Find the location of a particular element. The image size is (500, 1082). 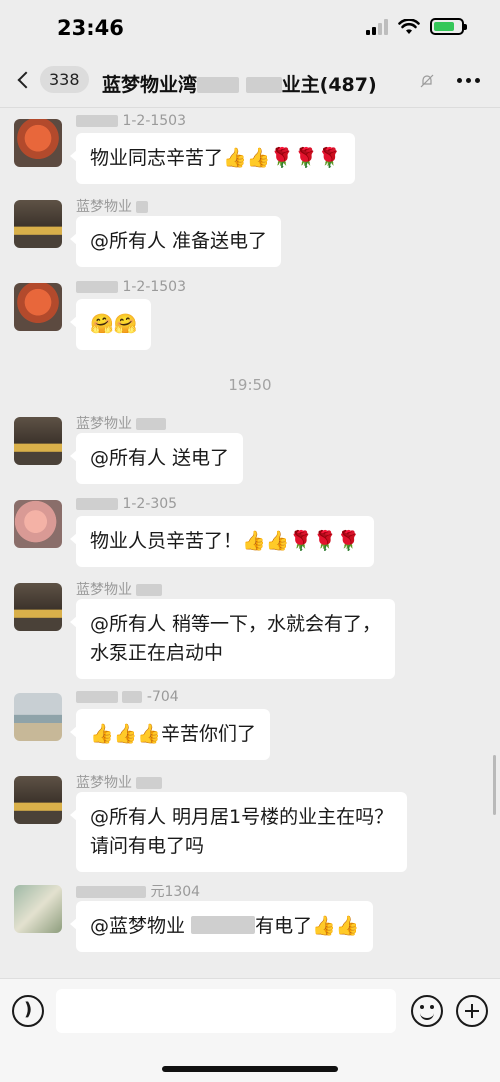

message-bubble: @蓝梦物业 有电了👍👍 is located at coordinates (221, 926).